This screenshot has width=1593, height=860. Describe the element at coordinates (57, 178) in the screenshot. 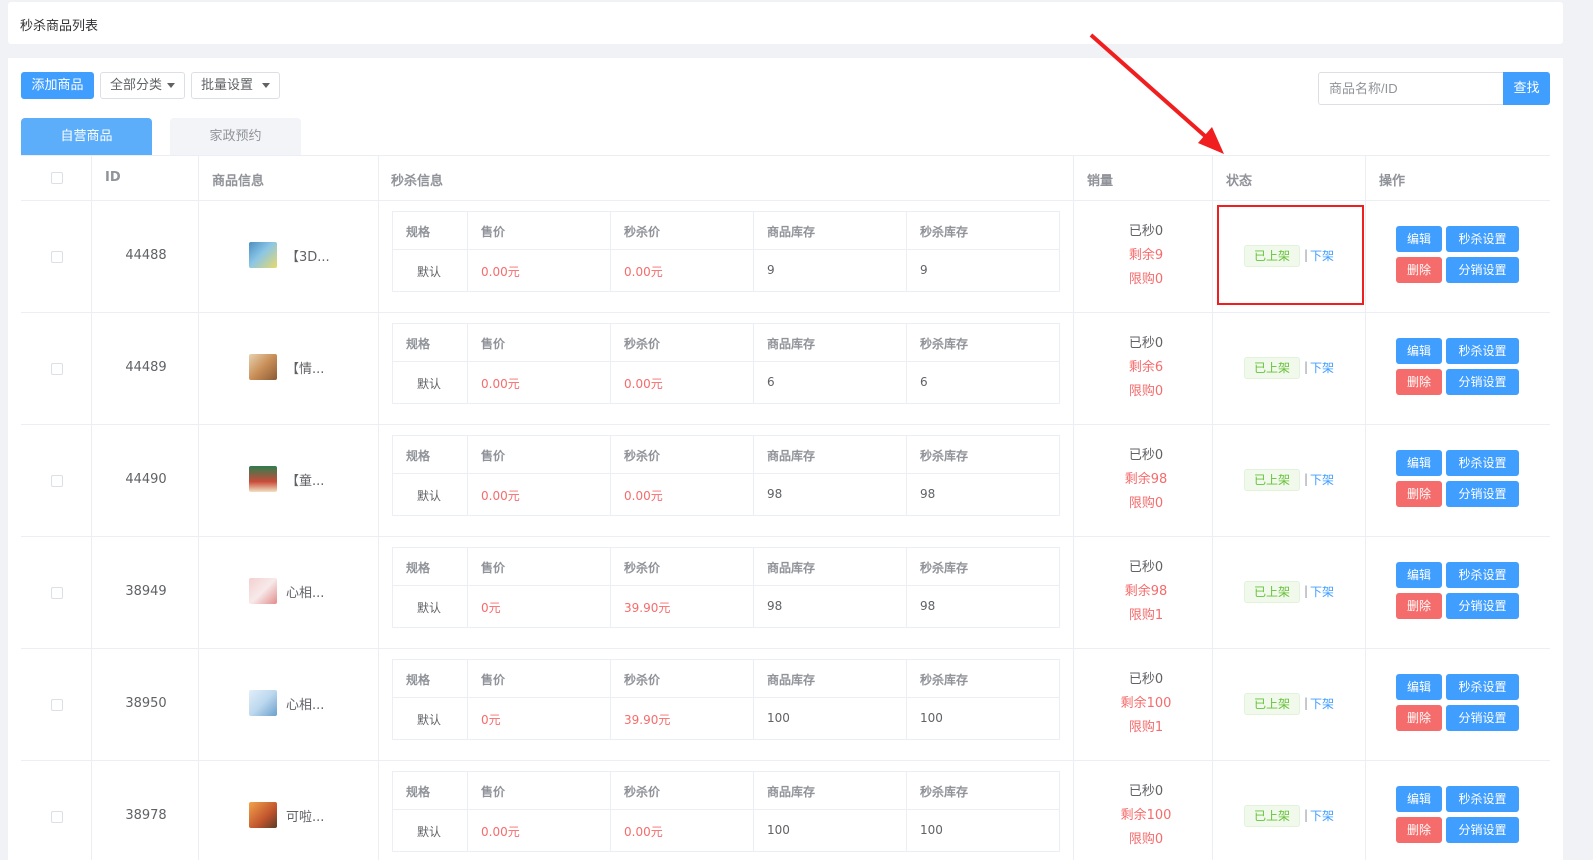

I see `select-all-checkbox` at that location.